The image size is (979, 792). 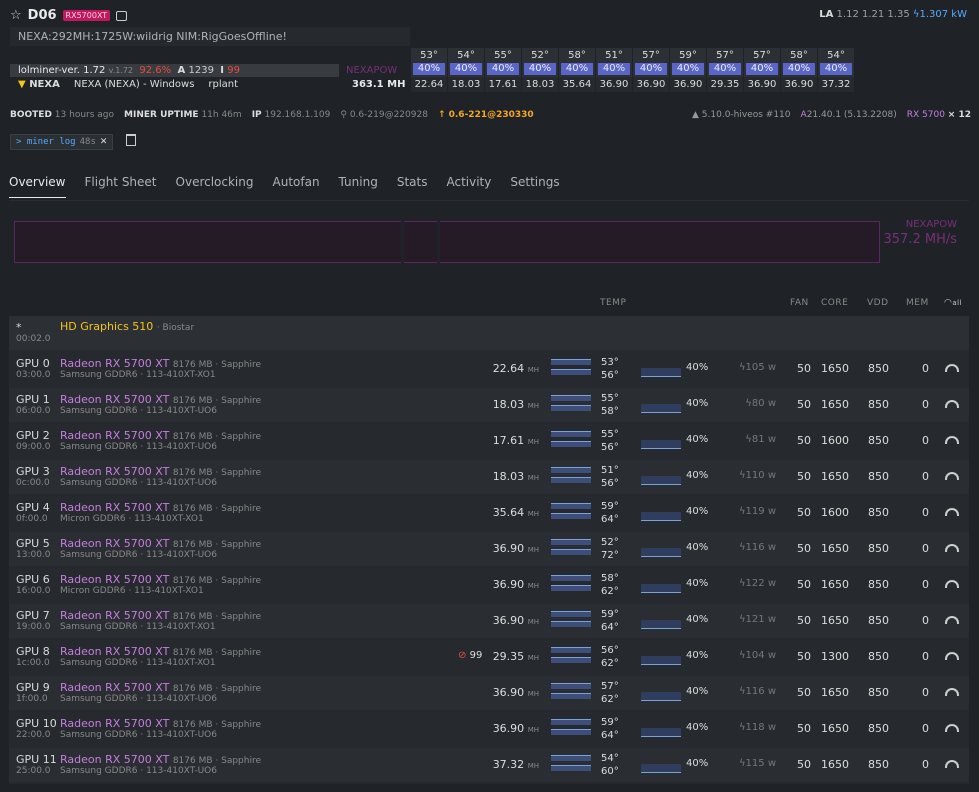 What do you see at coordinates (138, 483) in the screenshot?
I see `gpu-memory: Samsung GDDR6 · 113-410XT-UO6` at bounding box center [138, 483].